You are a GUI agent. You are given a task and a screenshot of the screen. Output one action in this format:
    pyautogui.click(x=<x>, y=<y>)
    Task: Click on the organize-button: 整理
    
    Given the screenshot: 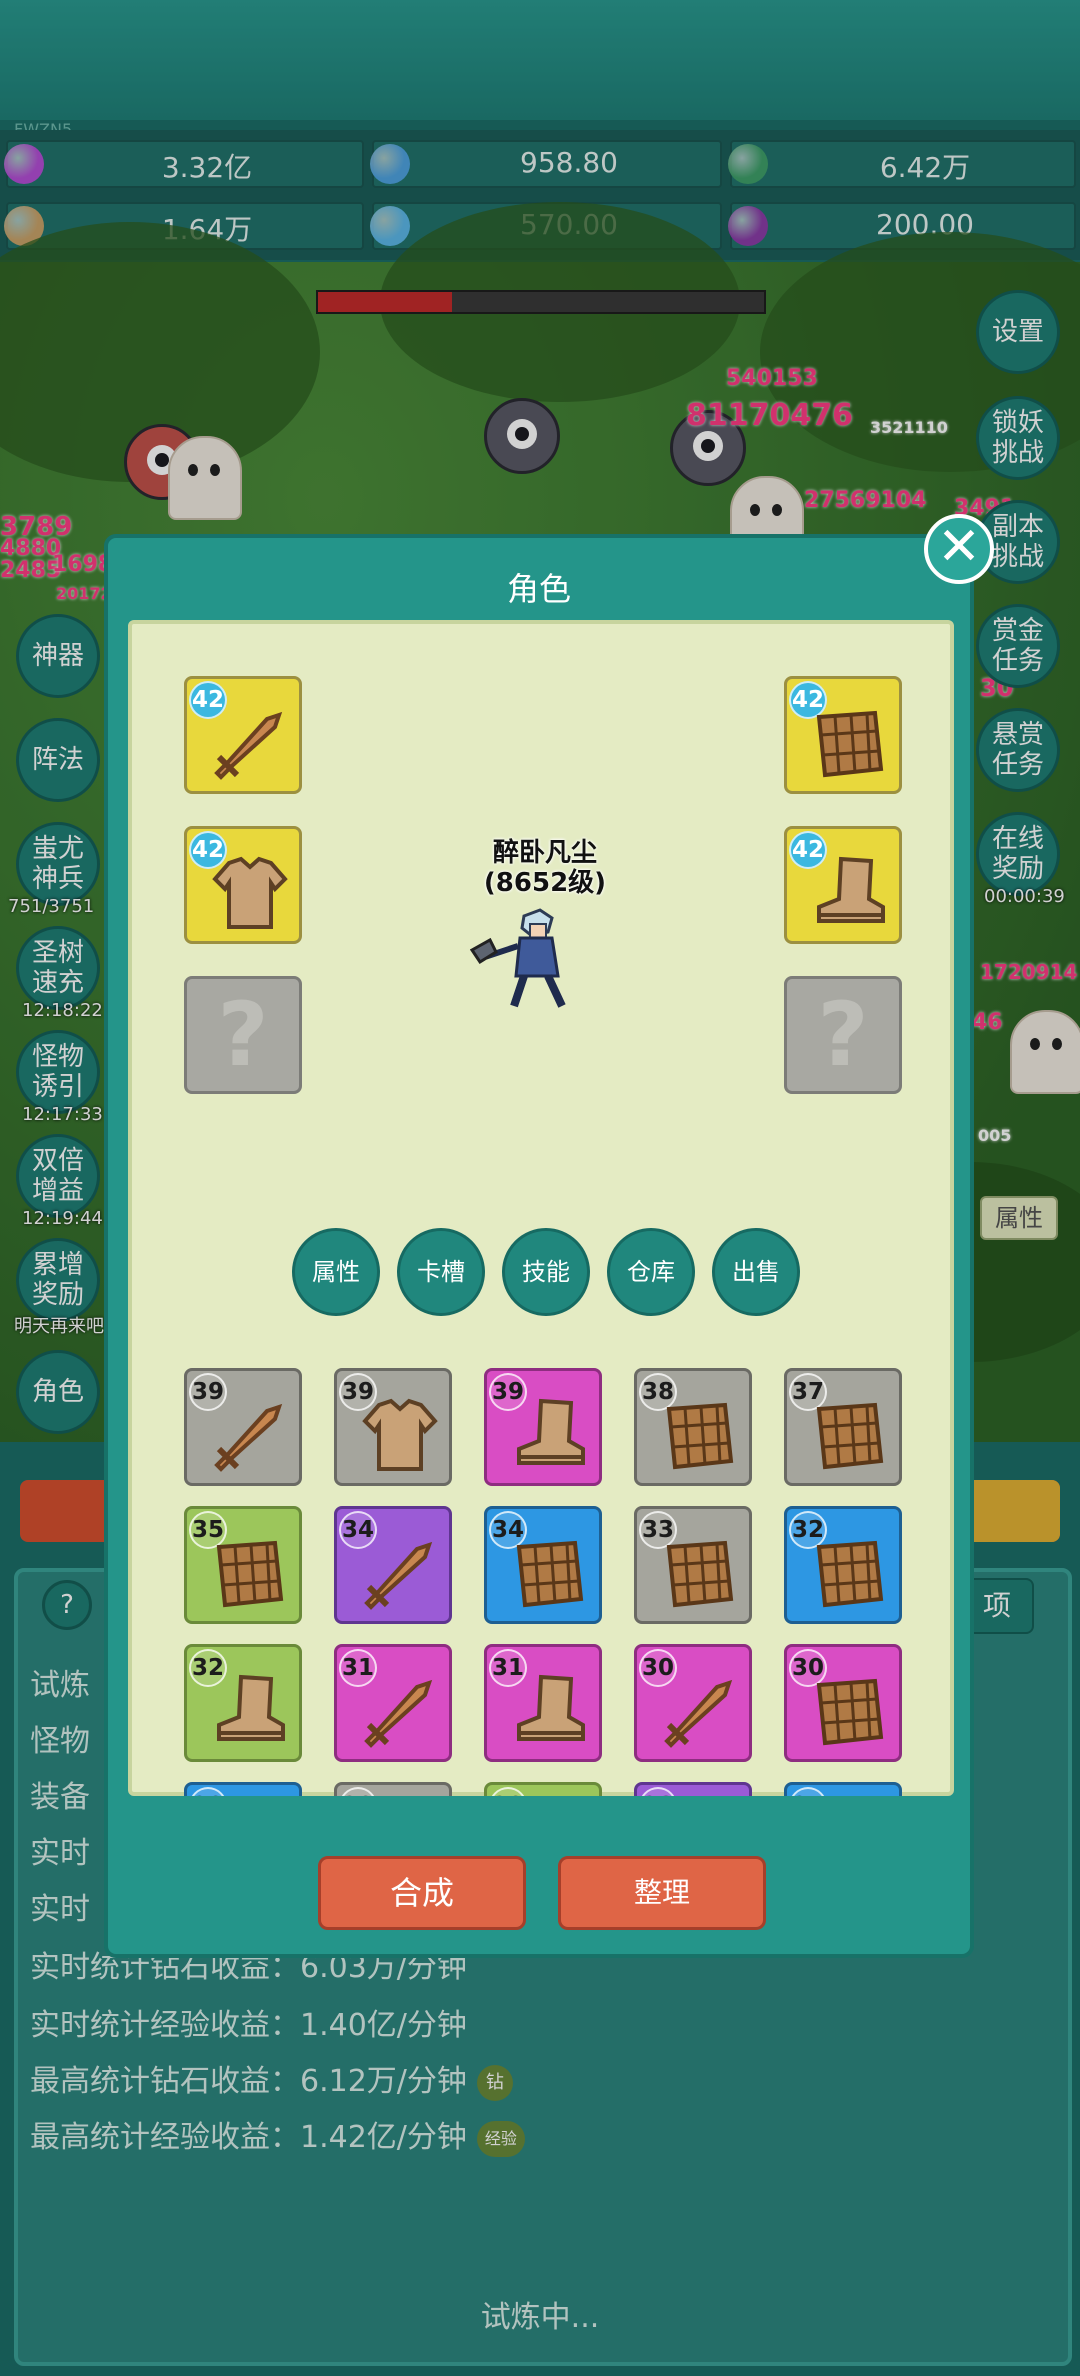 What is the action you would take?
    pyautogui.click(x=662, y=1893)
    